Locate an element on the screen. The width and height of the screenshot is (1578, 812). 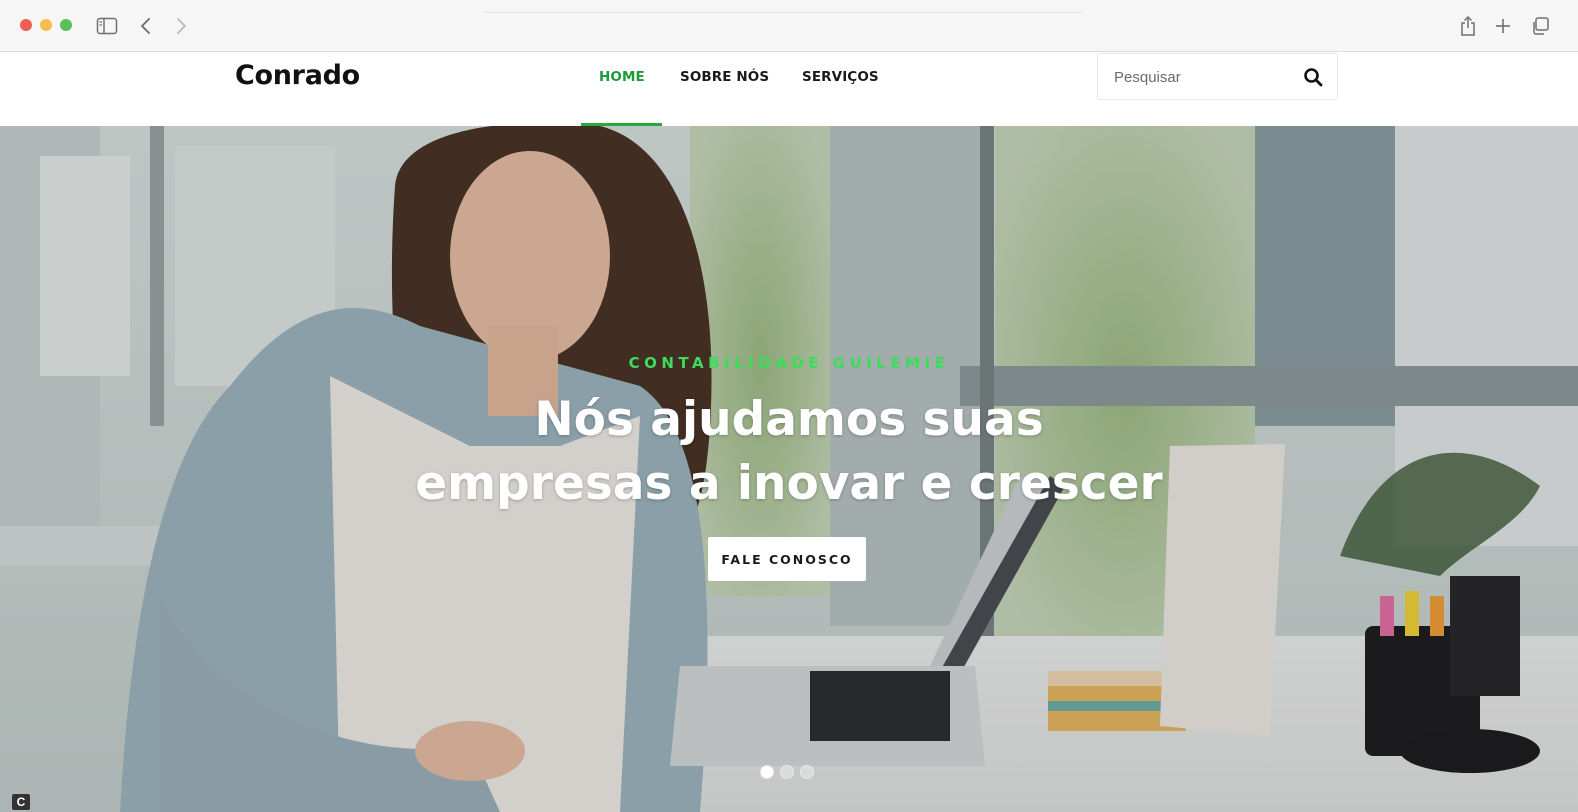
hero-headline-line-2: empresas a inovar e crescer is located at coordinates (789, 483).